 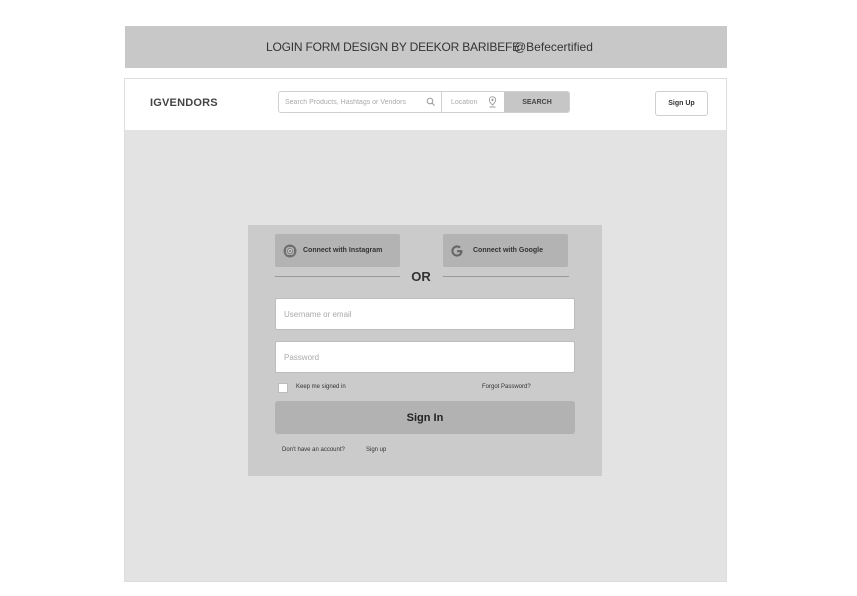 I want to click on connect-instagram-button: Connect with Instagram, so click(x=337, y=250).